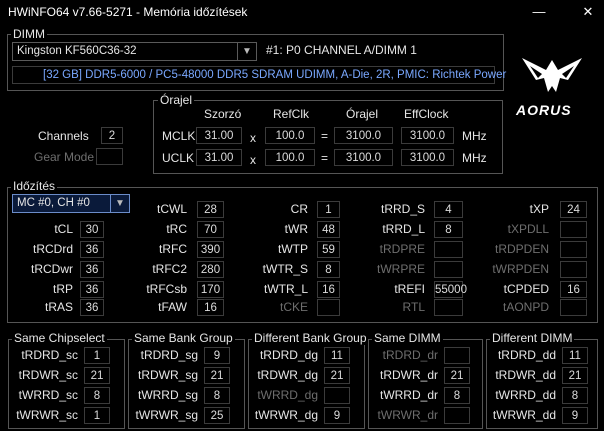  What do you see at coordinates (573, 269) in the screenshot?
I see `timing-value-twrpden` at bounding box center [573, 269].